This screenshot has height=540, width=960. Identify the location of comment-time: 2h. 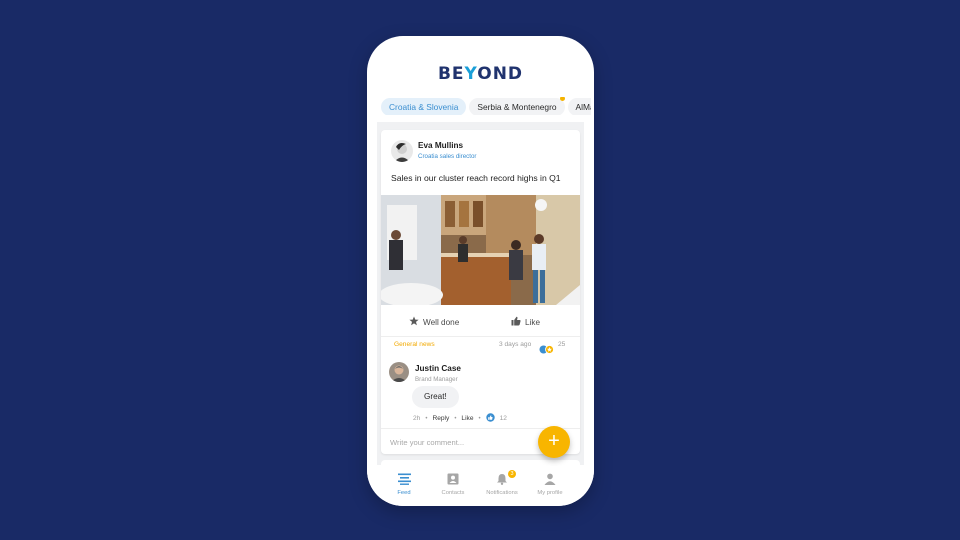
(417, 418).